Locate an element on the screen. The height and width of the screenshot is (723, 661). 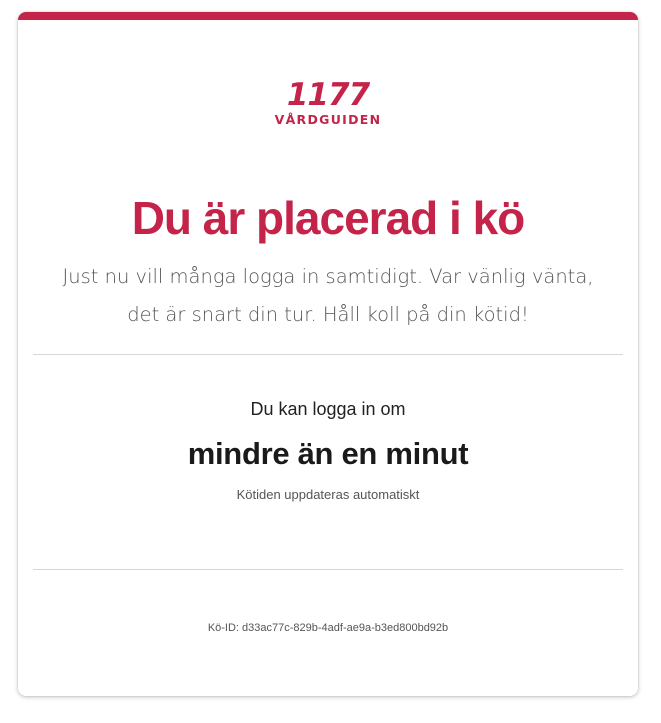
wait-note: Kötiden uppdateras automatiskt is located at coordinates (328, 494).